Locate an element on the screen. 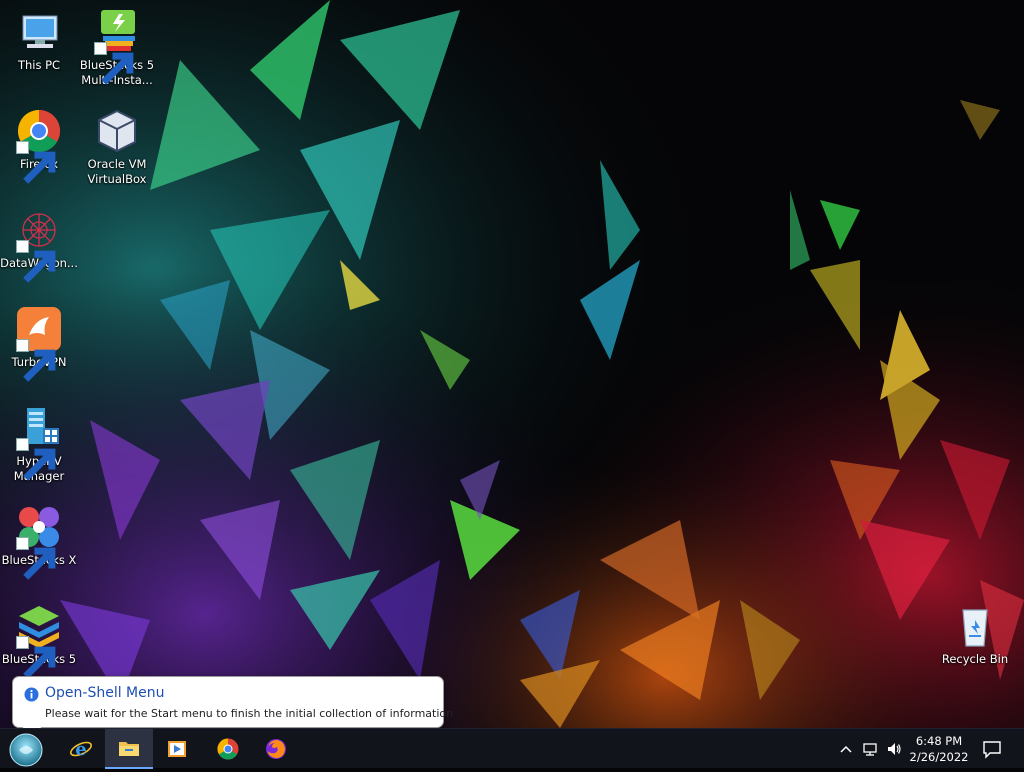 This screenshot has height=772, width=1024. desktop-icon-recycle-bin: Recycle Bin is located at coordinates (975, 642).